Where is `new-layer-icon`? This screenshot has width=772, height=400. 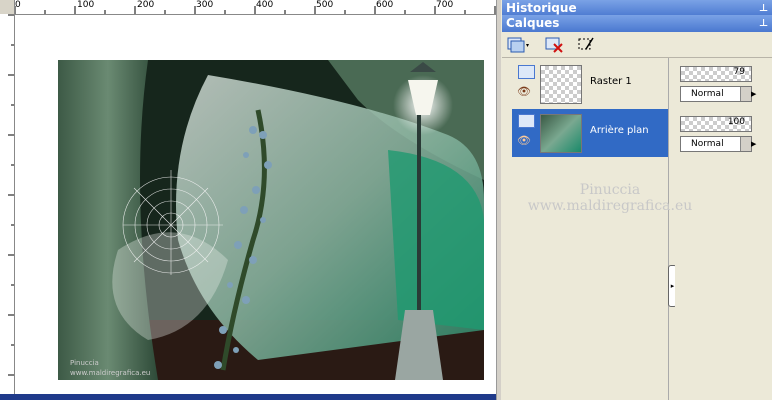
new-layer-icon is located at coordinates (518, 45).